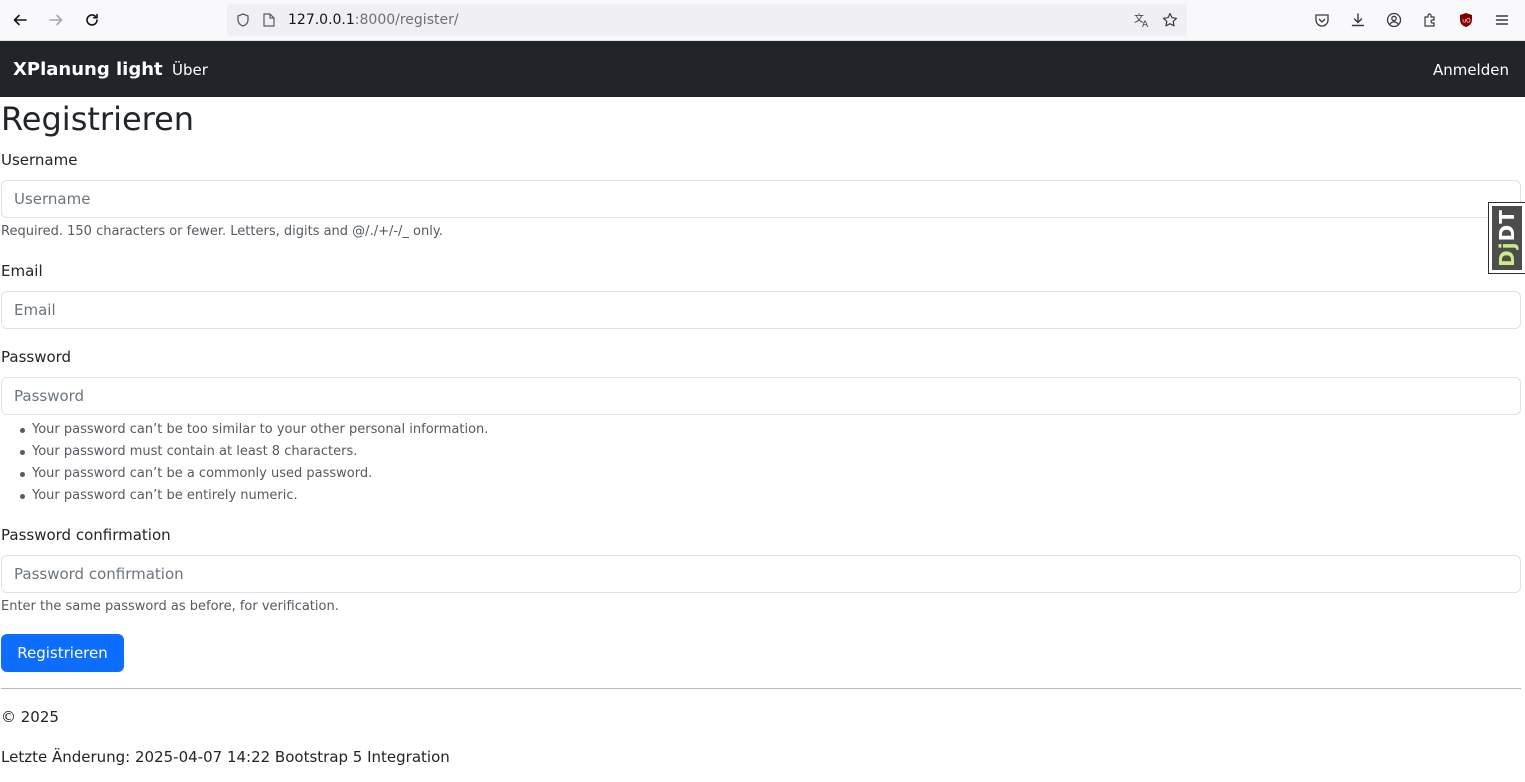  What do you see at coordinates (98, 119) in the screenshot?
I see `page-title: Registrieren` at bounding box center [98, 119].